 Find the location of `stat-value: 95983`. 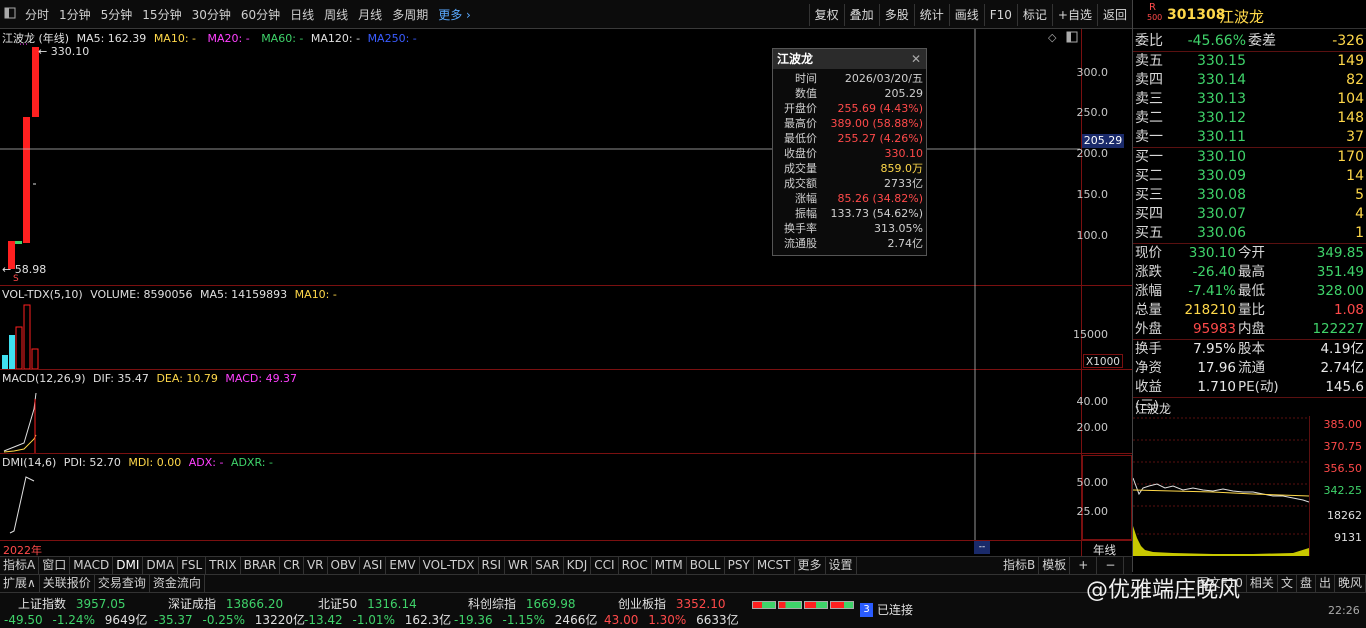

stat-value: 95983 is located at coordinates (1214, 329).